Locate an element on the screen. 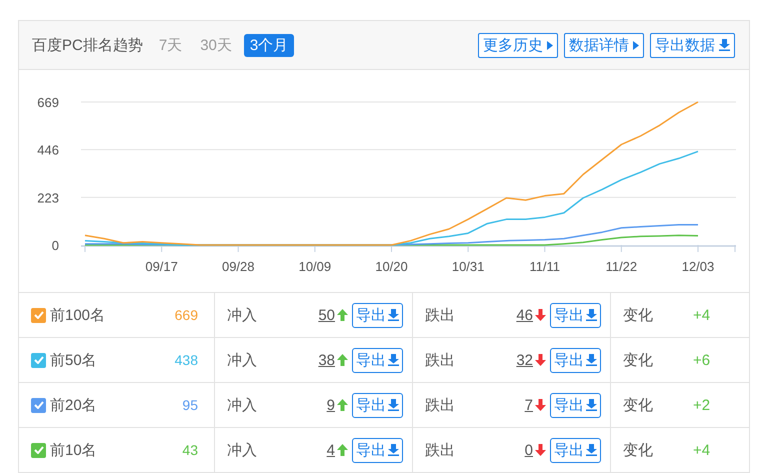 The width and height of the screenshot is (758, 473). change-value: +2 is located at coordinates (701, 405).